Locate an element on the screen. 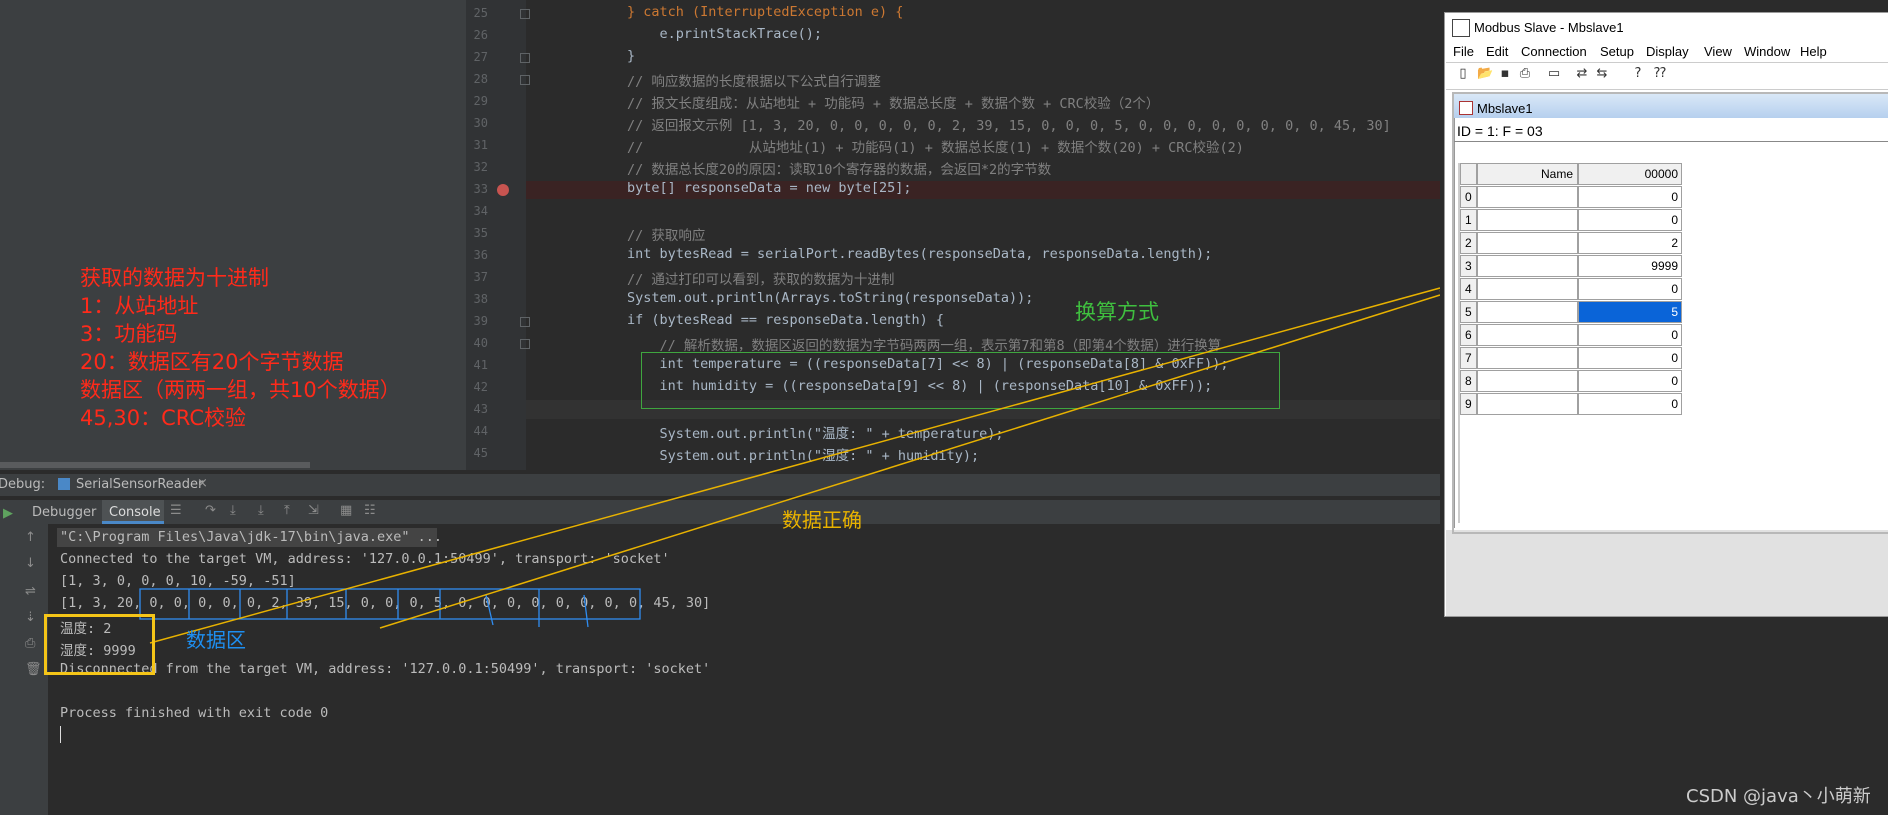 The width and height of the screenshot is (1888, 815). row-index: 4 is located at coordinates (1468, 289).